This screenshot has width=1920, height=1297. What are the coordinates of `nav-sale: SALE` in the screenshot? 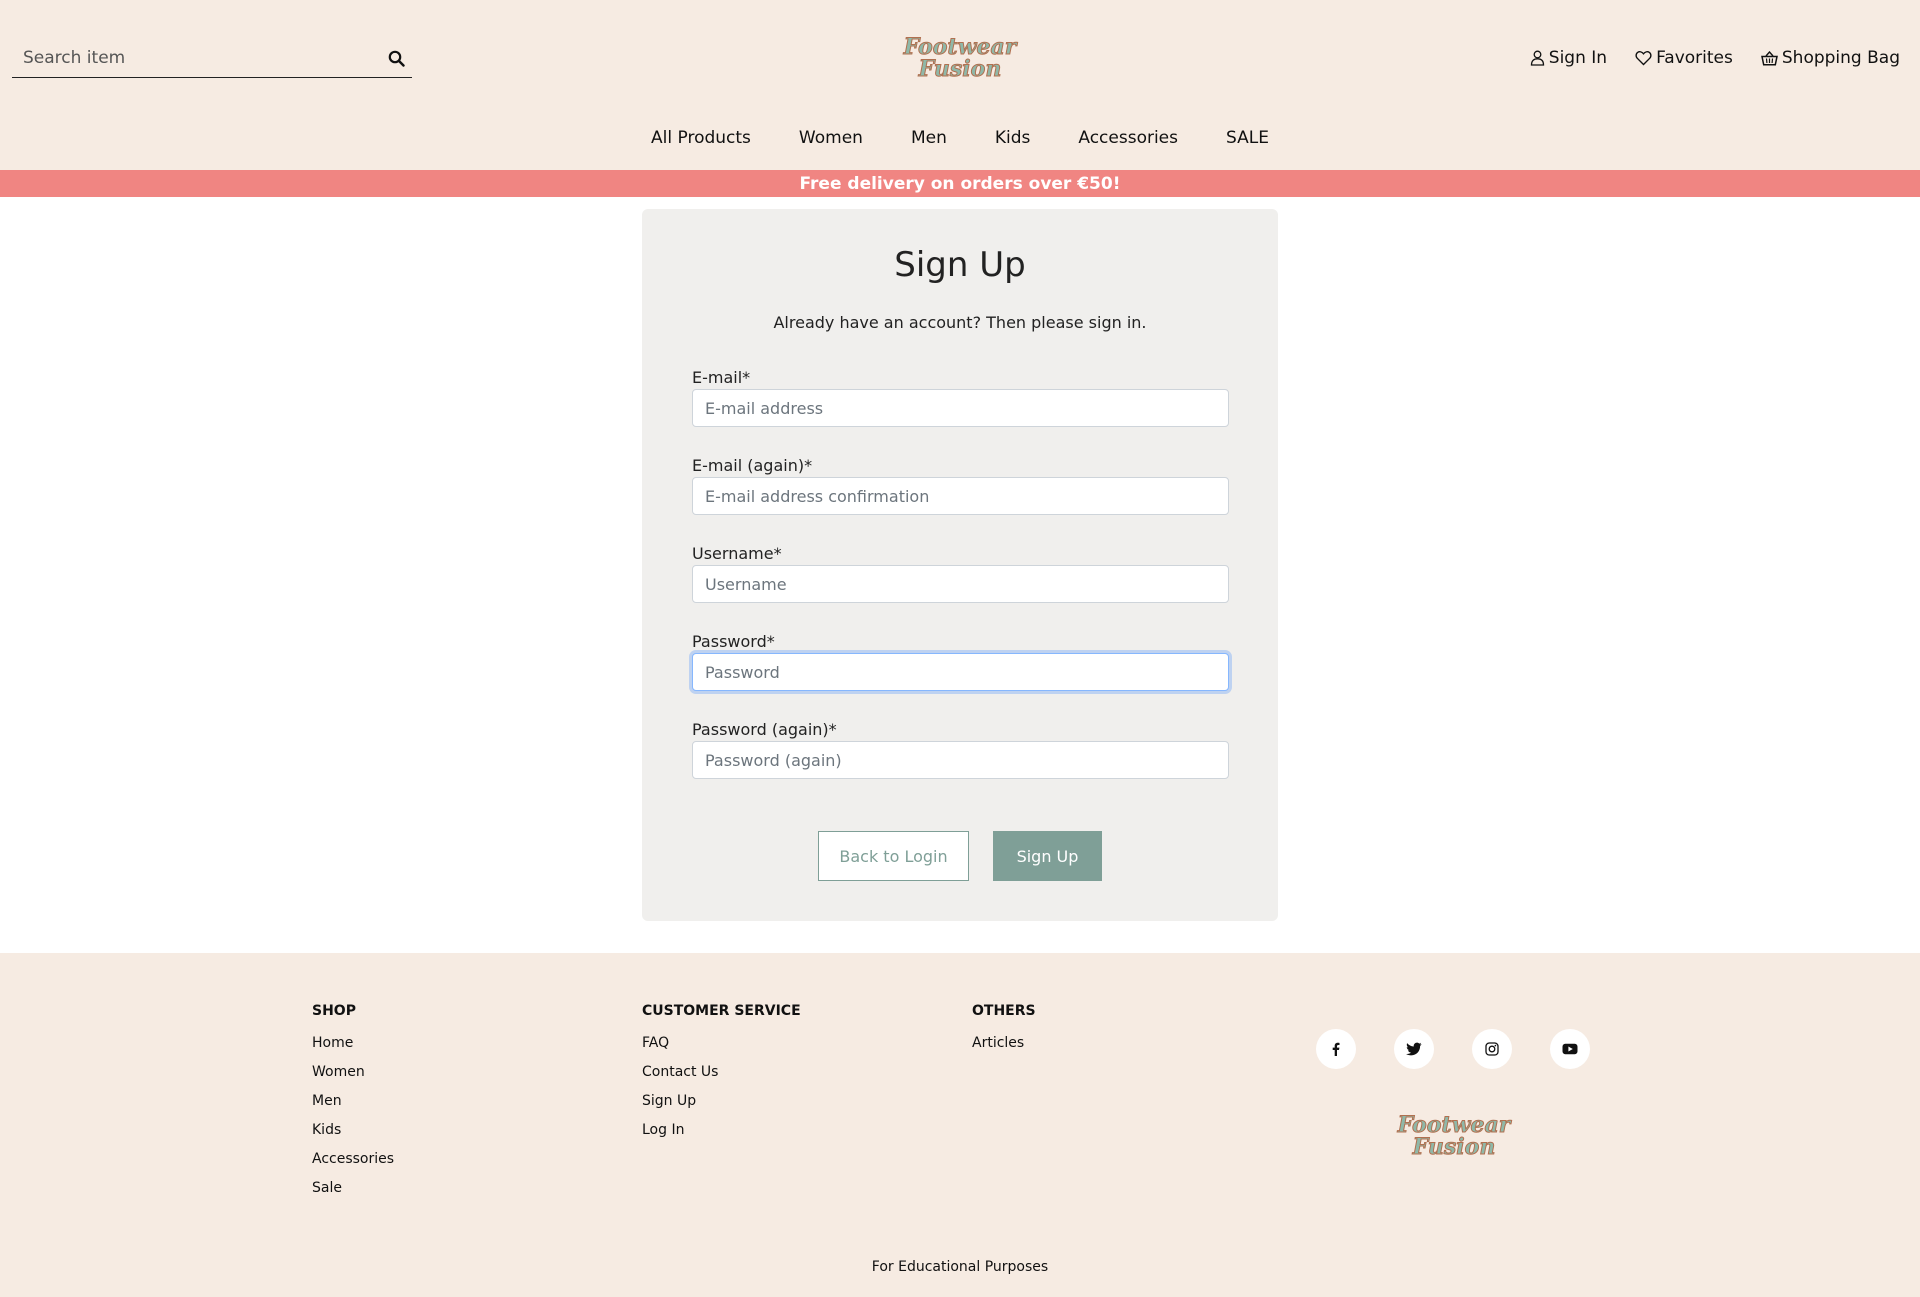 It's located at (1247, 138).